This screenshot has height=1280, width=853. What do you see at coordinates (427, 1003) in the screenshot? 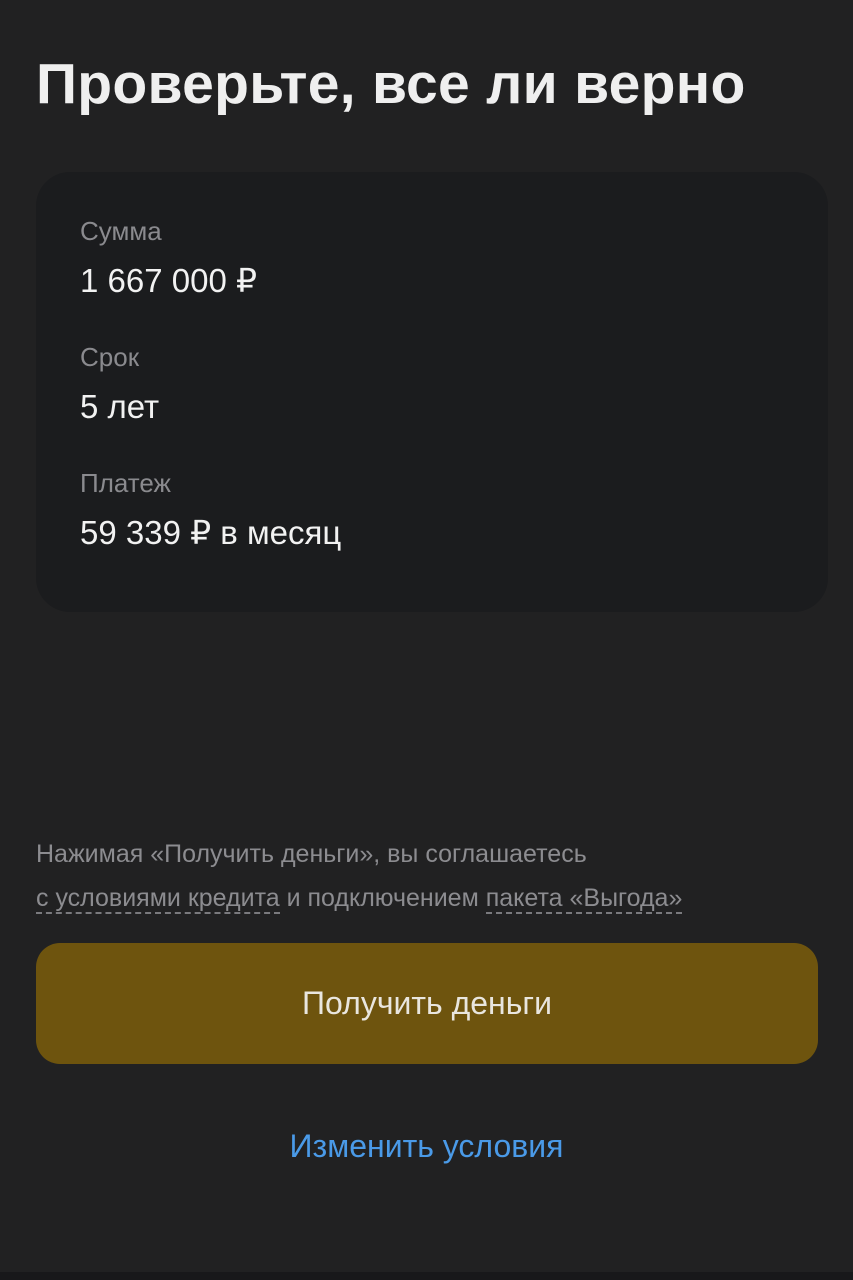
I see `get-money-button: Получить деньги` at bounding box center [427, 1003].